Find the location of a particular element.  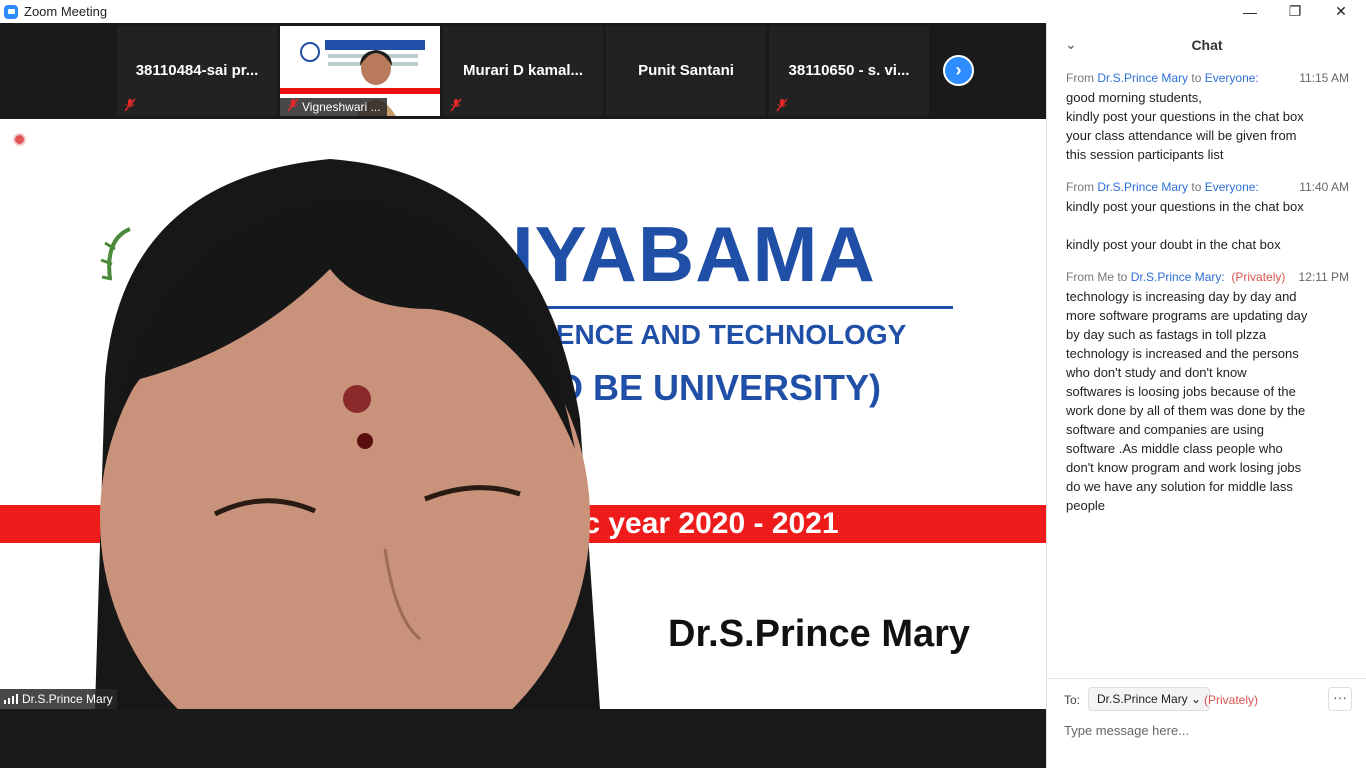

message-line: work done by all of them was done by the is located at coordinates (1186, 410).